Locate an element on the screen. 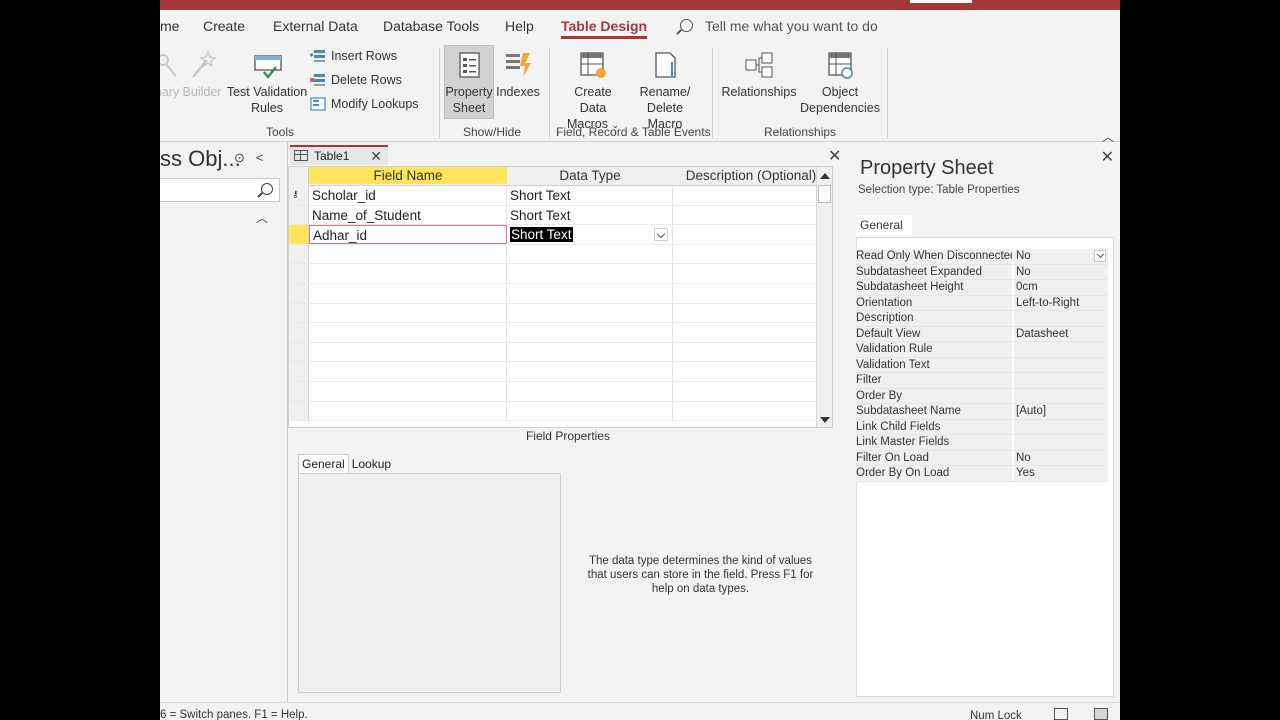 The height and width of the screenshot is (720, 1280). close-icon: ✕ is located at coordinates (1107, 157).